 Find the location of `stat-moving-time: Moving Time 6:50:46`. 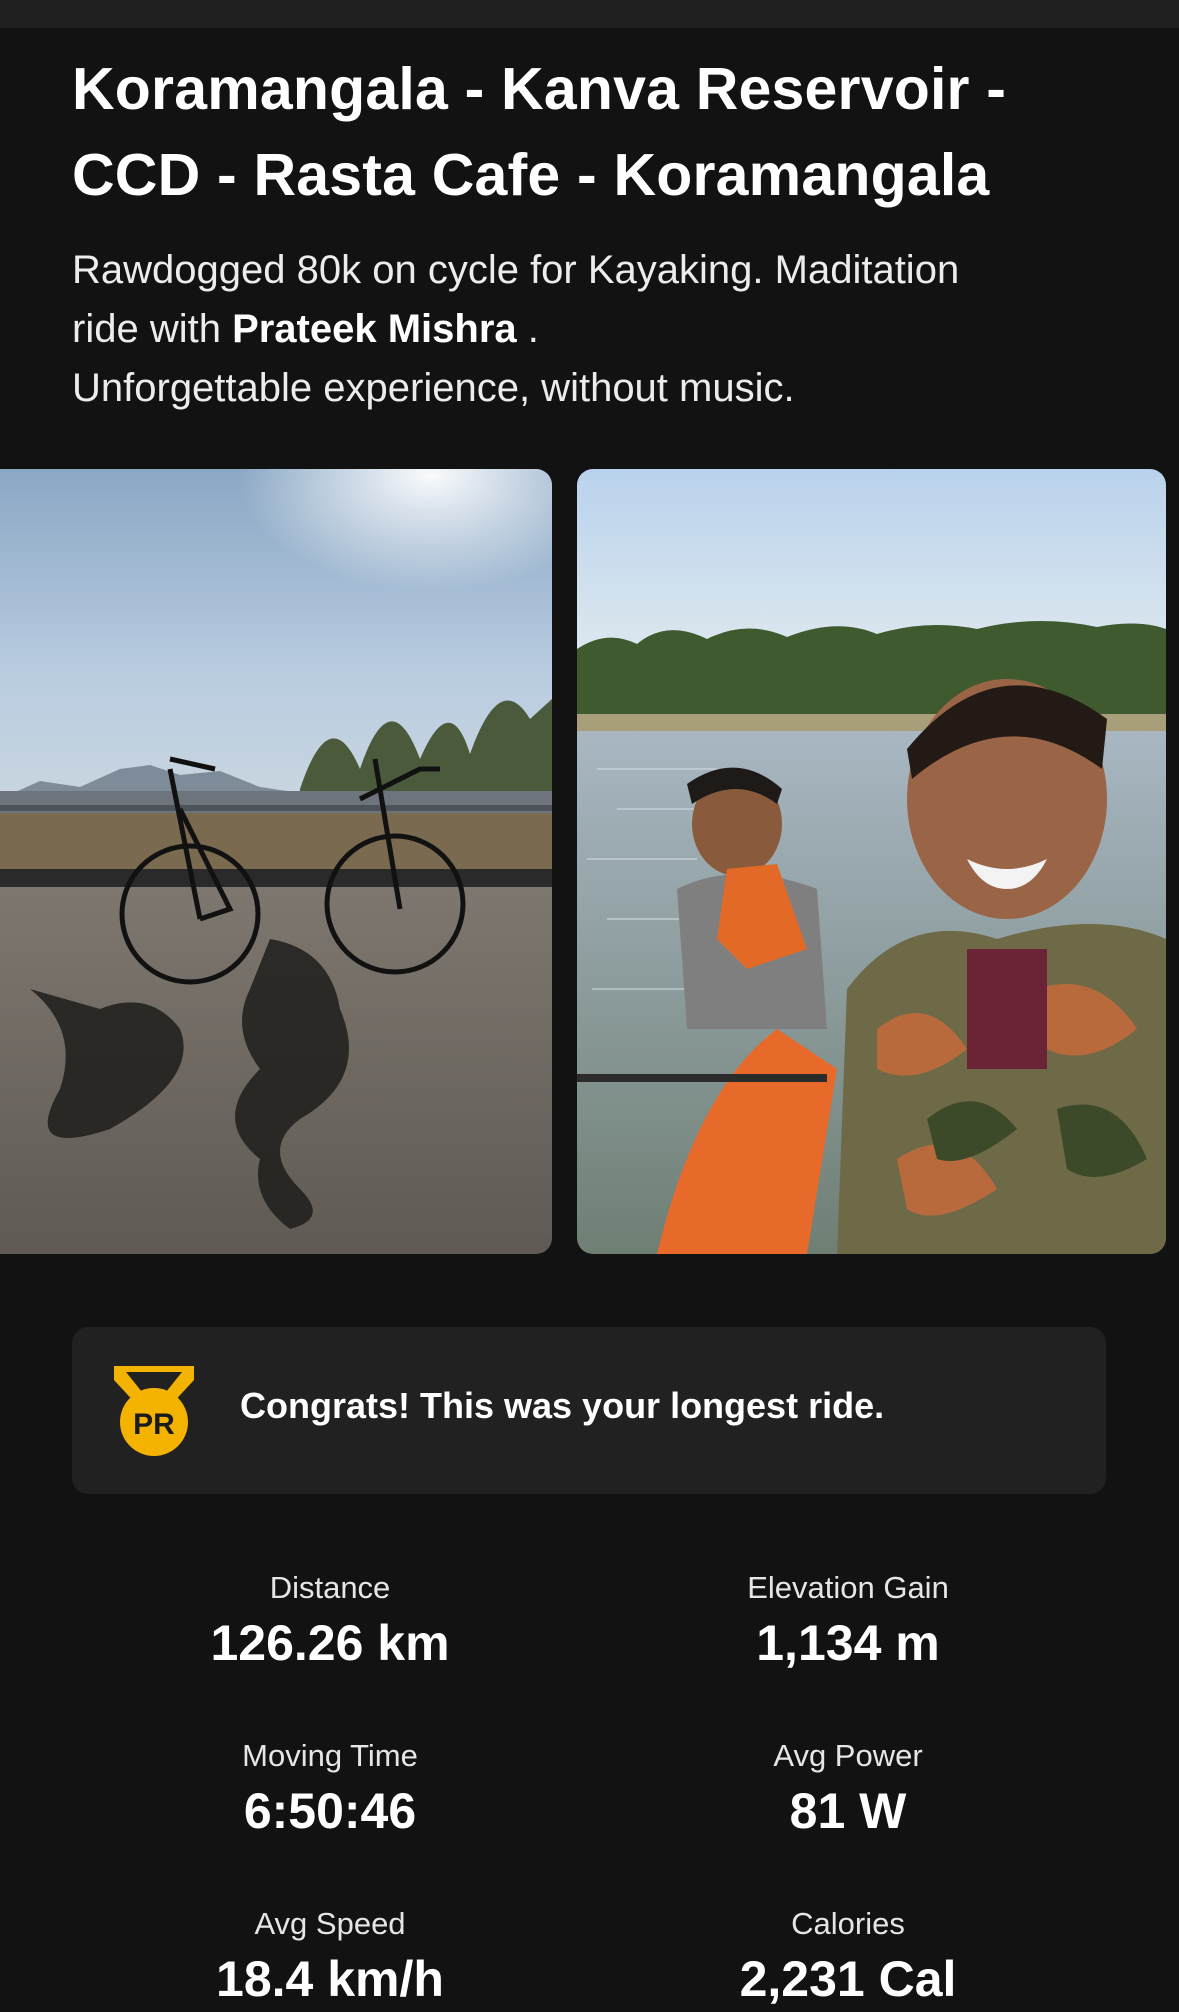

stat-moving-time: Moving Time 6:50:46 is located at coordinates (330, 1790).